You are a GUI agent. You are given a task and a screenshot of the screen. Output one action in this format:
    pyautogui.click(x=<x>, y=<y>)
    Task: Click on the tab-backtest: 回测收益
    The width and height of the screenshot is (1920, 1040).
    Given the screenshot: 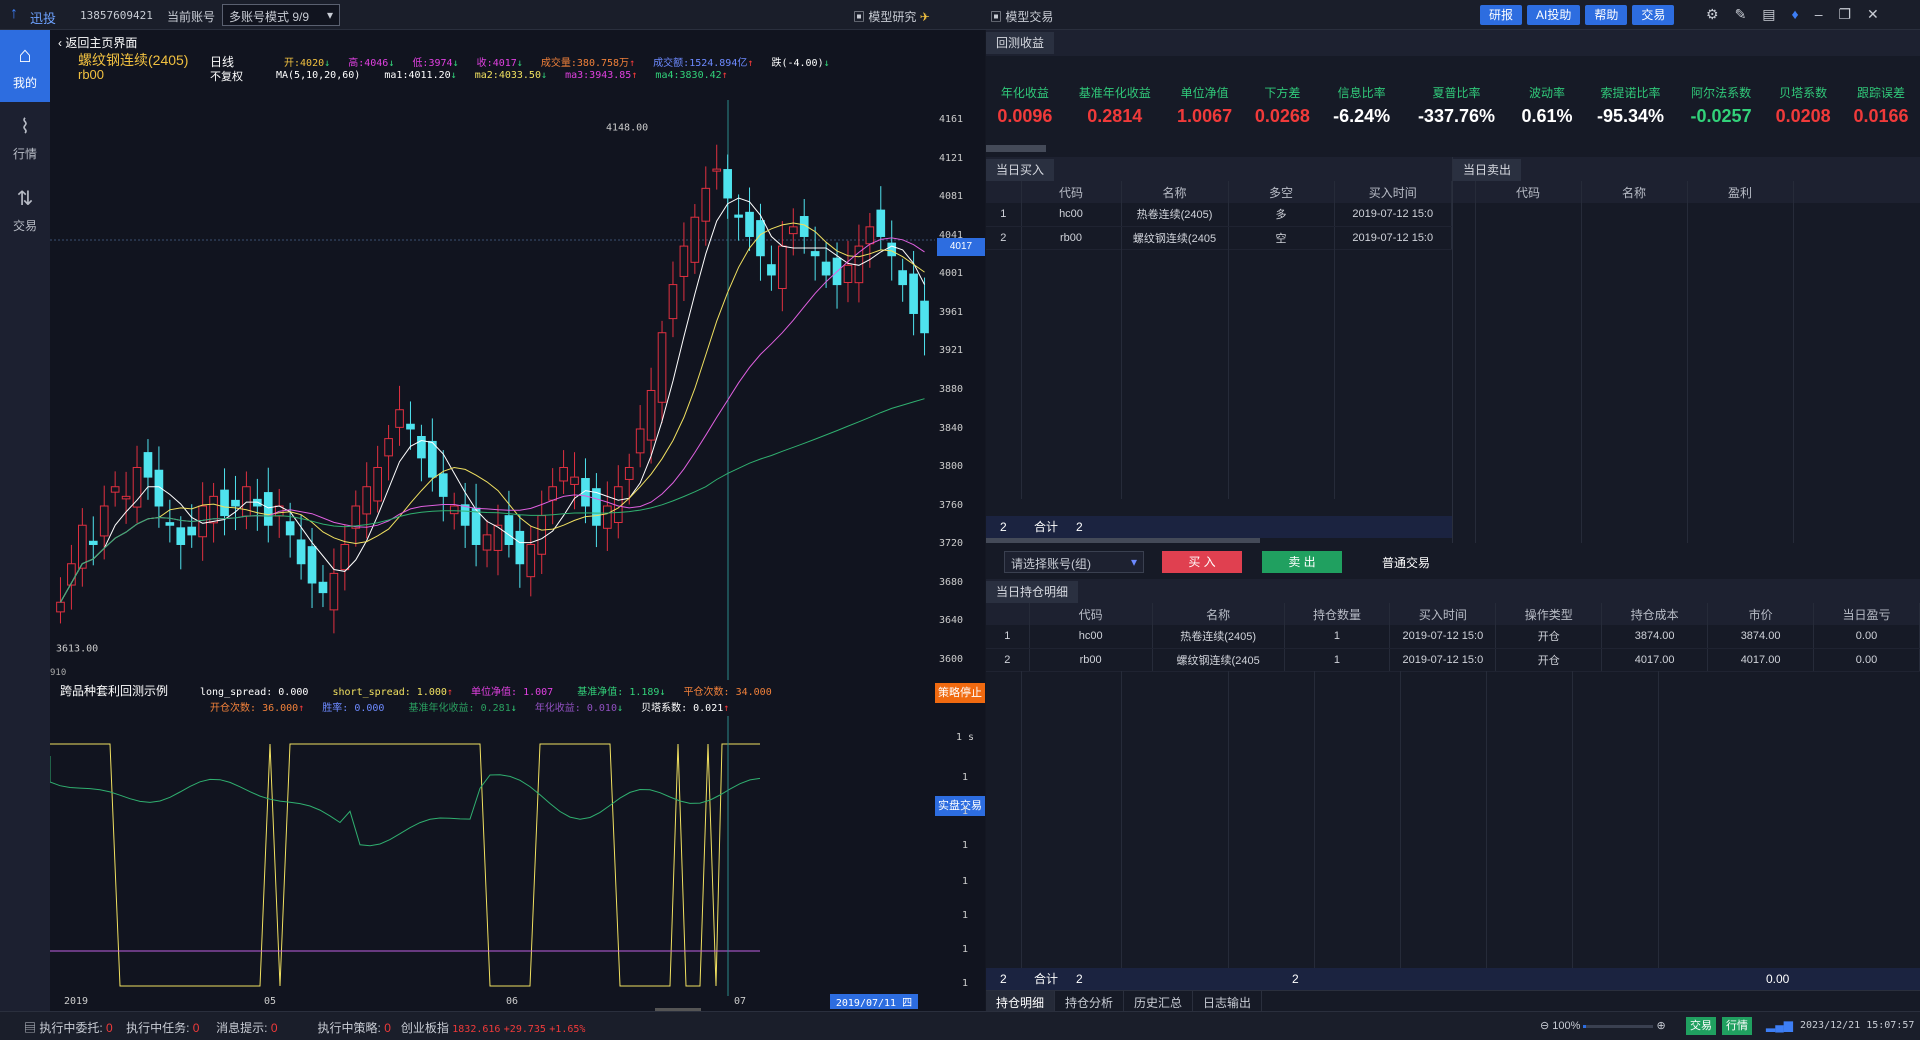 What is the action you would take?
    pyautogui.click(x=1020, y=43)
    